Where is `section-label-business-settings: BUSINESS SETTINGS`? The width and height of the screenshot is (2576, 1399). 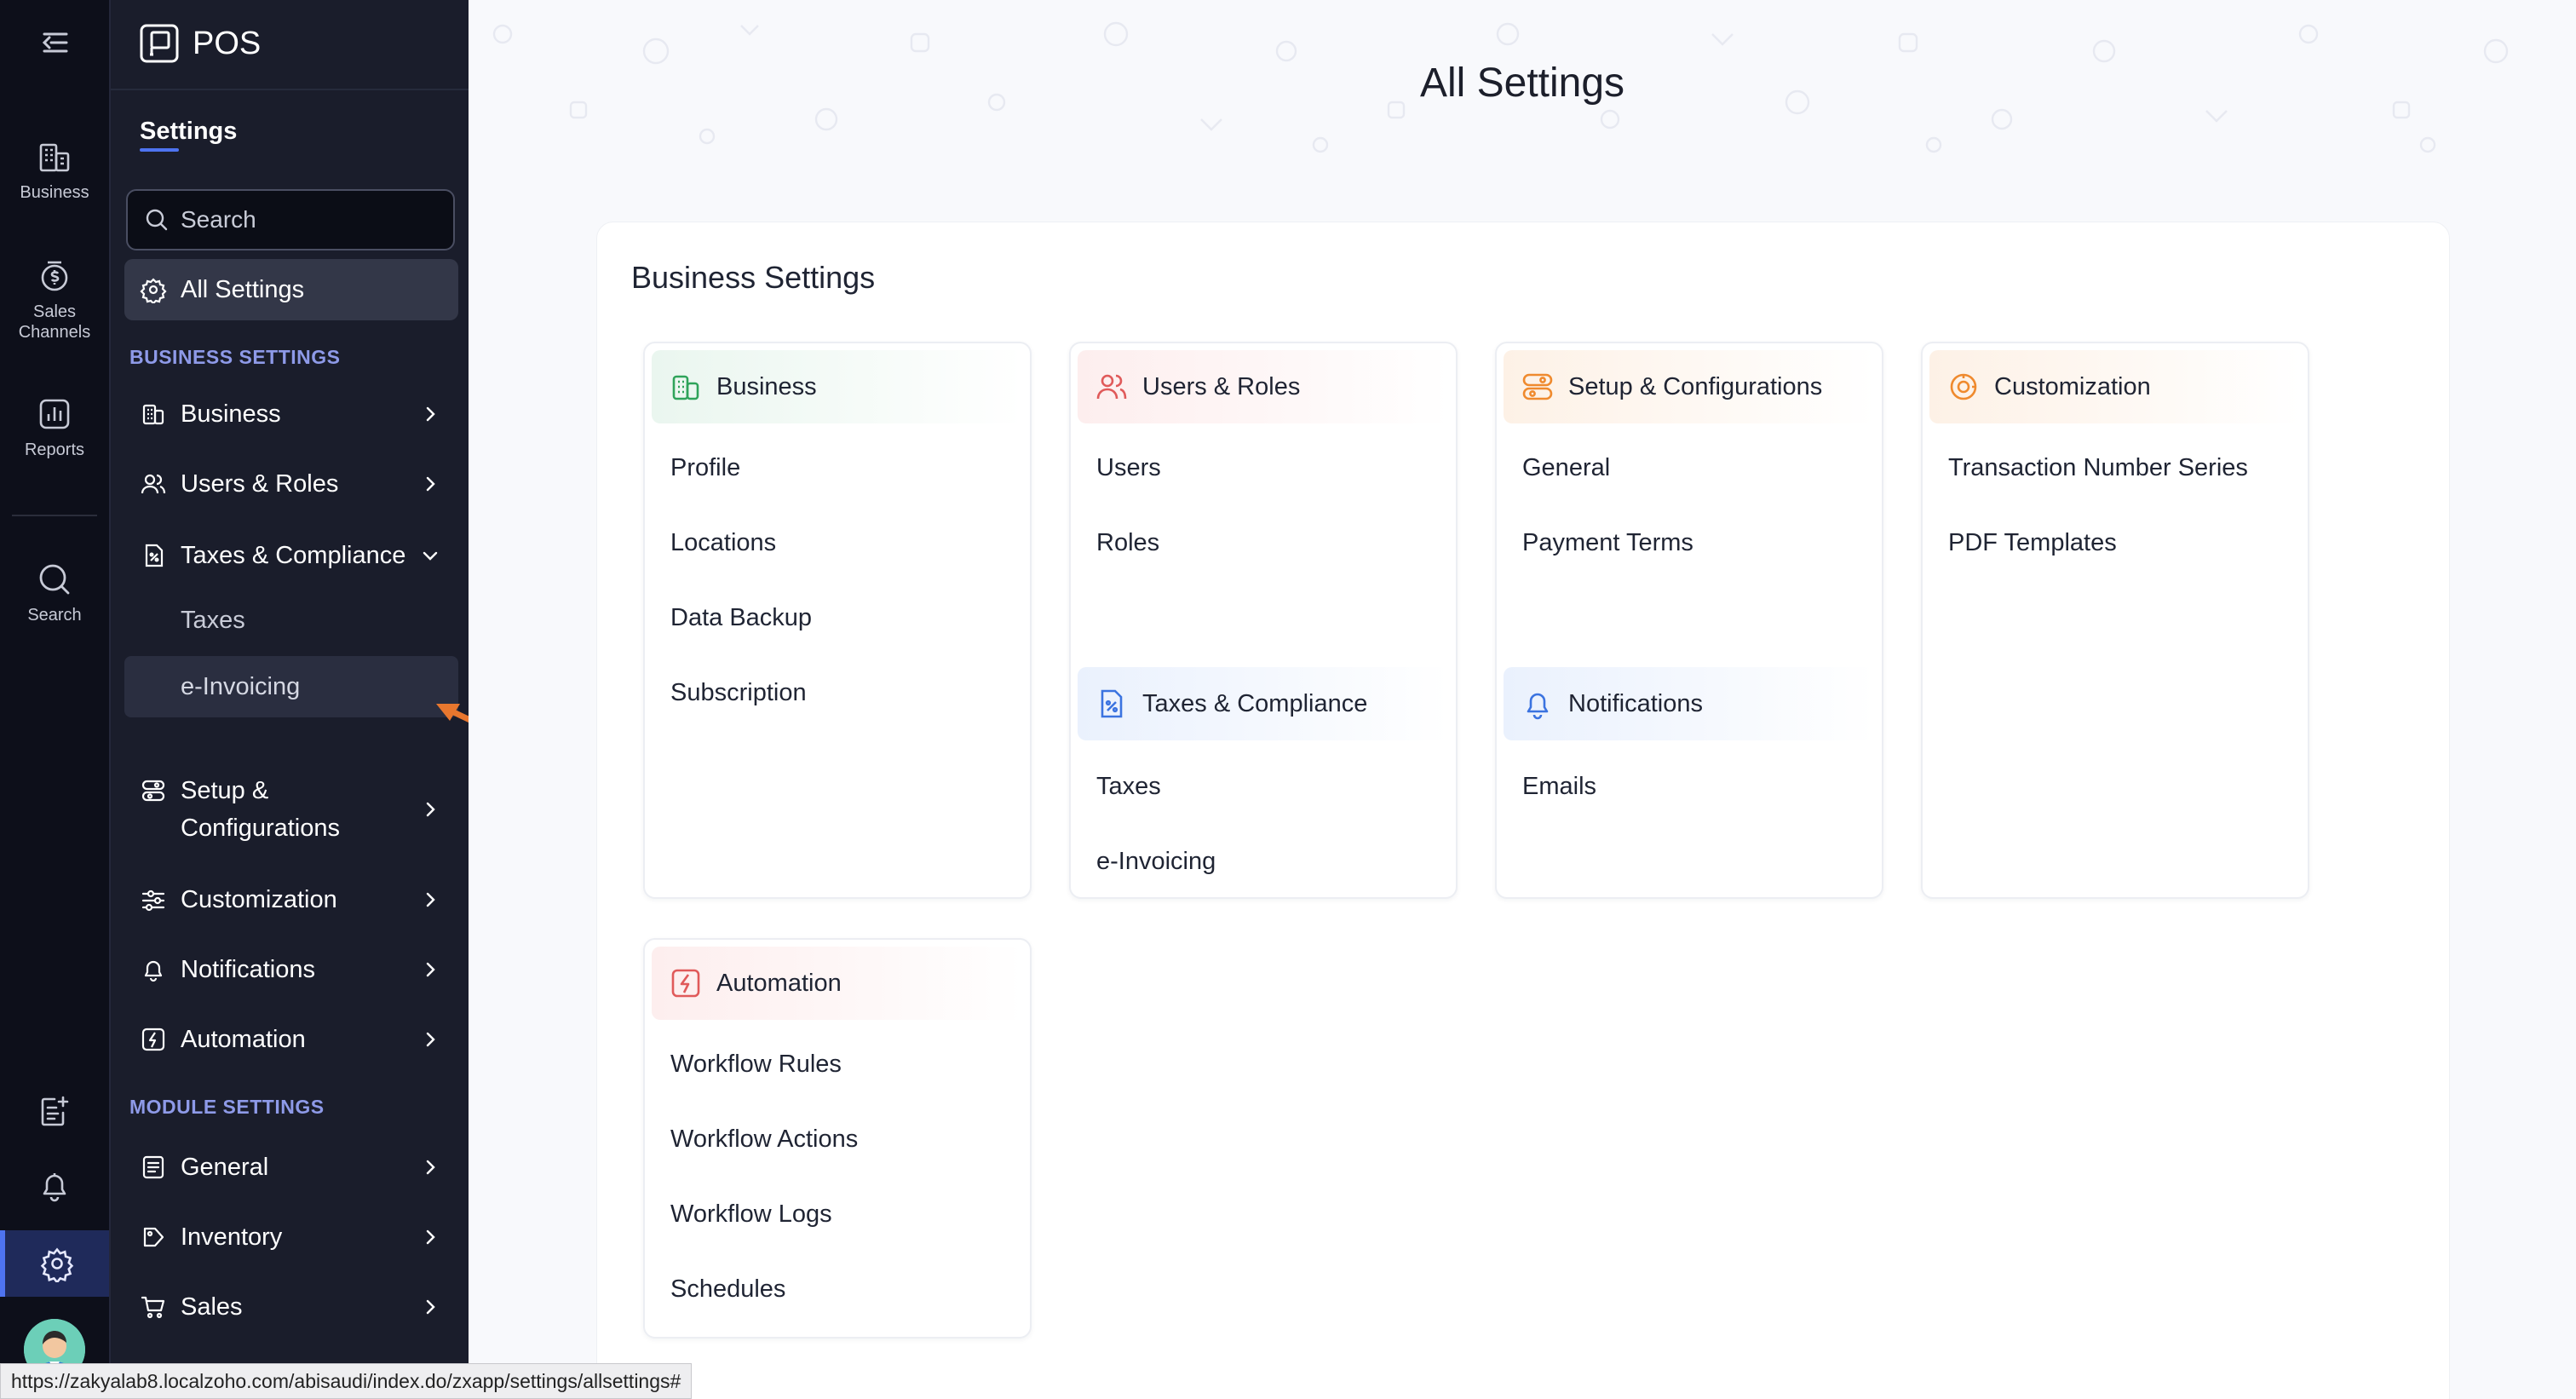
section-label-business-settings: BUSINESS SETTINGS is located at coordinates (235, 357).